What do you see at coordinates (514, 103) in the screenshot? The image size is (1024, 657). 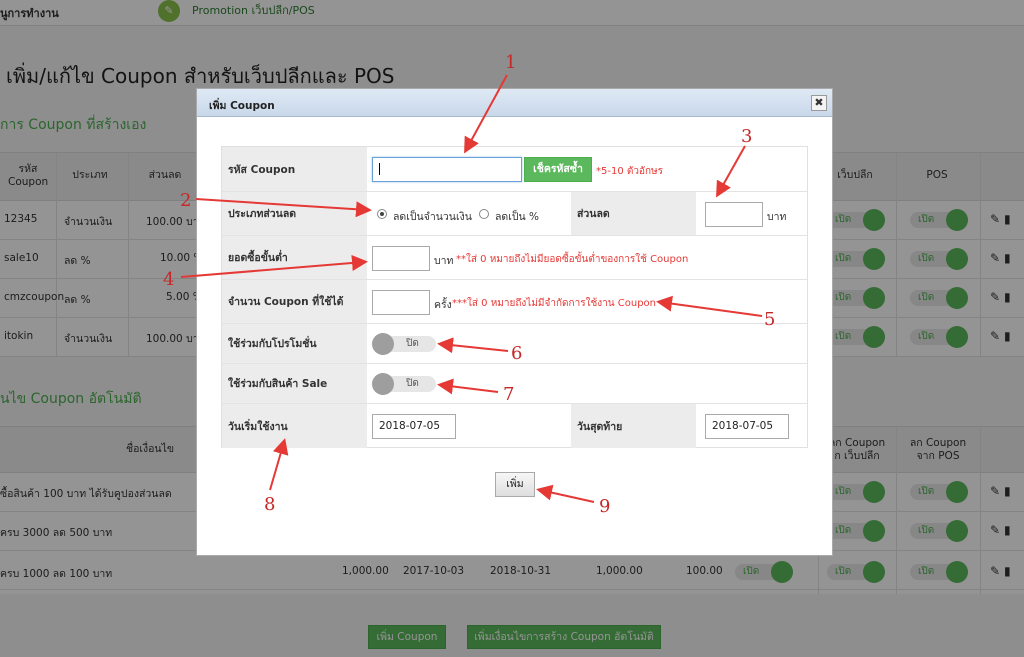 I see `dialog-header: เพิ่ม Coupon ✖` at bounding box center [514, 103].